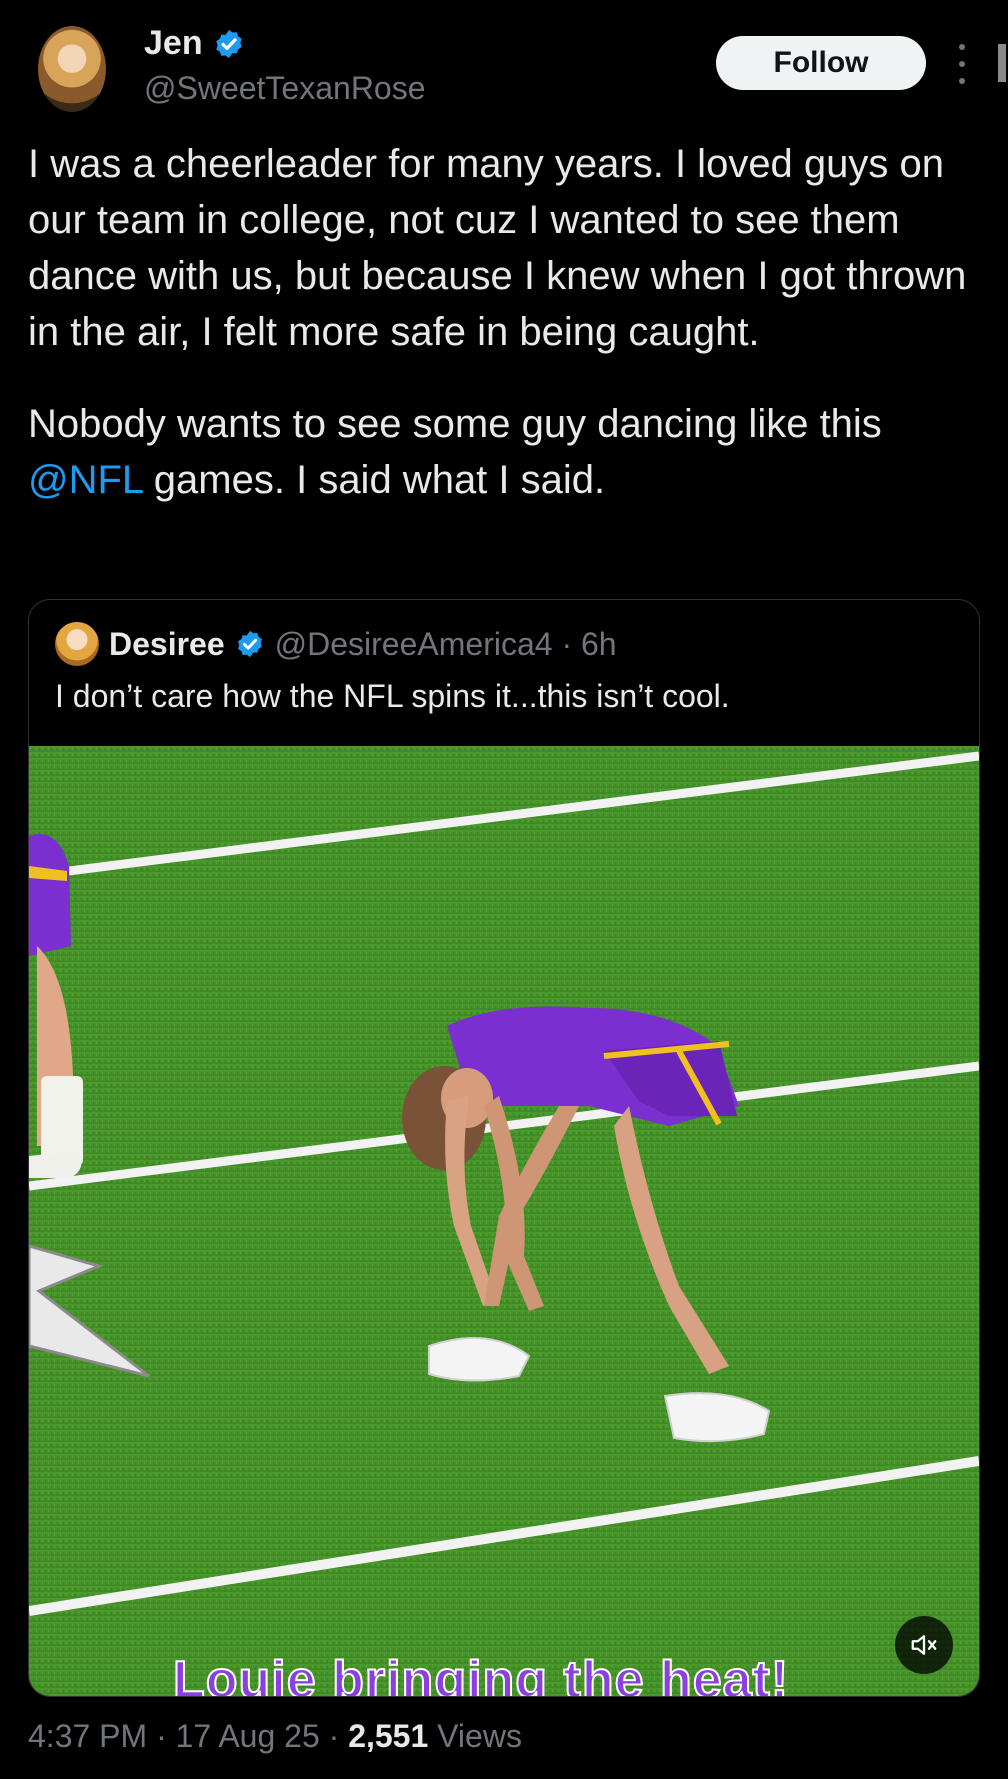 The image size is (1008, 1779). What do you see at coordinates (599, 644) in the screenshot?
I see `quoted-time: 6h` at bounding box center [599, 644].